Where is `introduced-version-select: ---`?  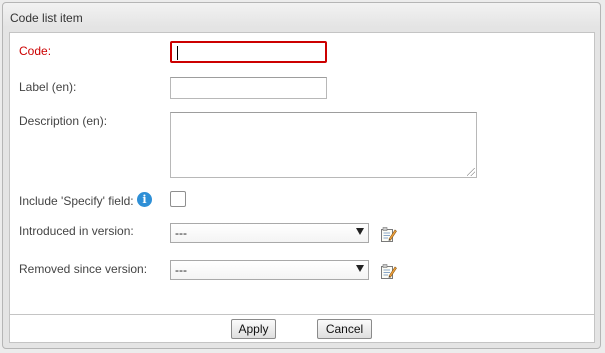 introduced-version-select: --- is located at coordinates (269, 233).